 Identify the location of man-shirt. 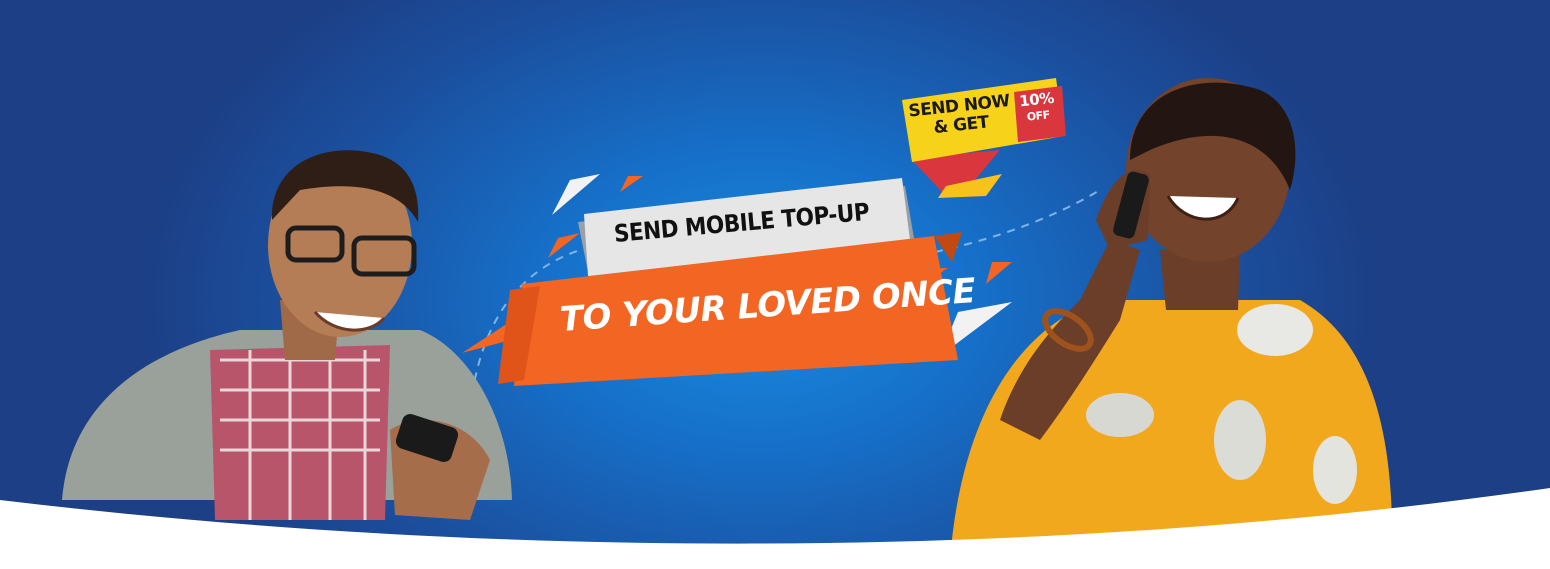
(300, 432).